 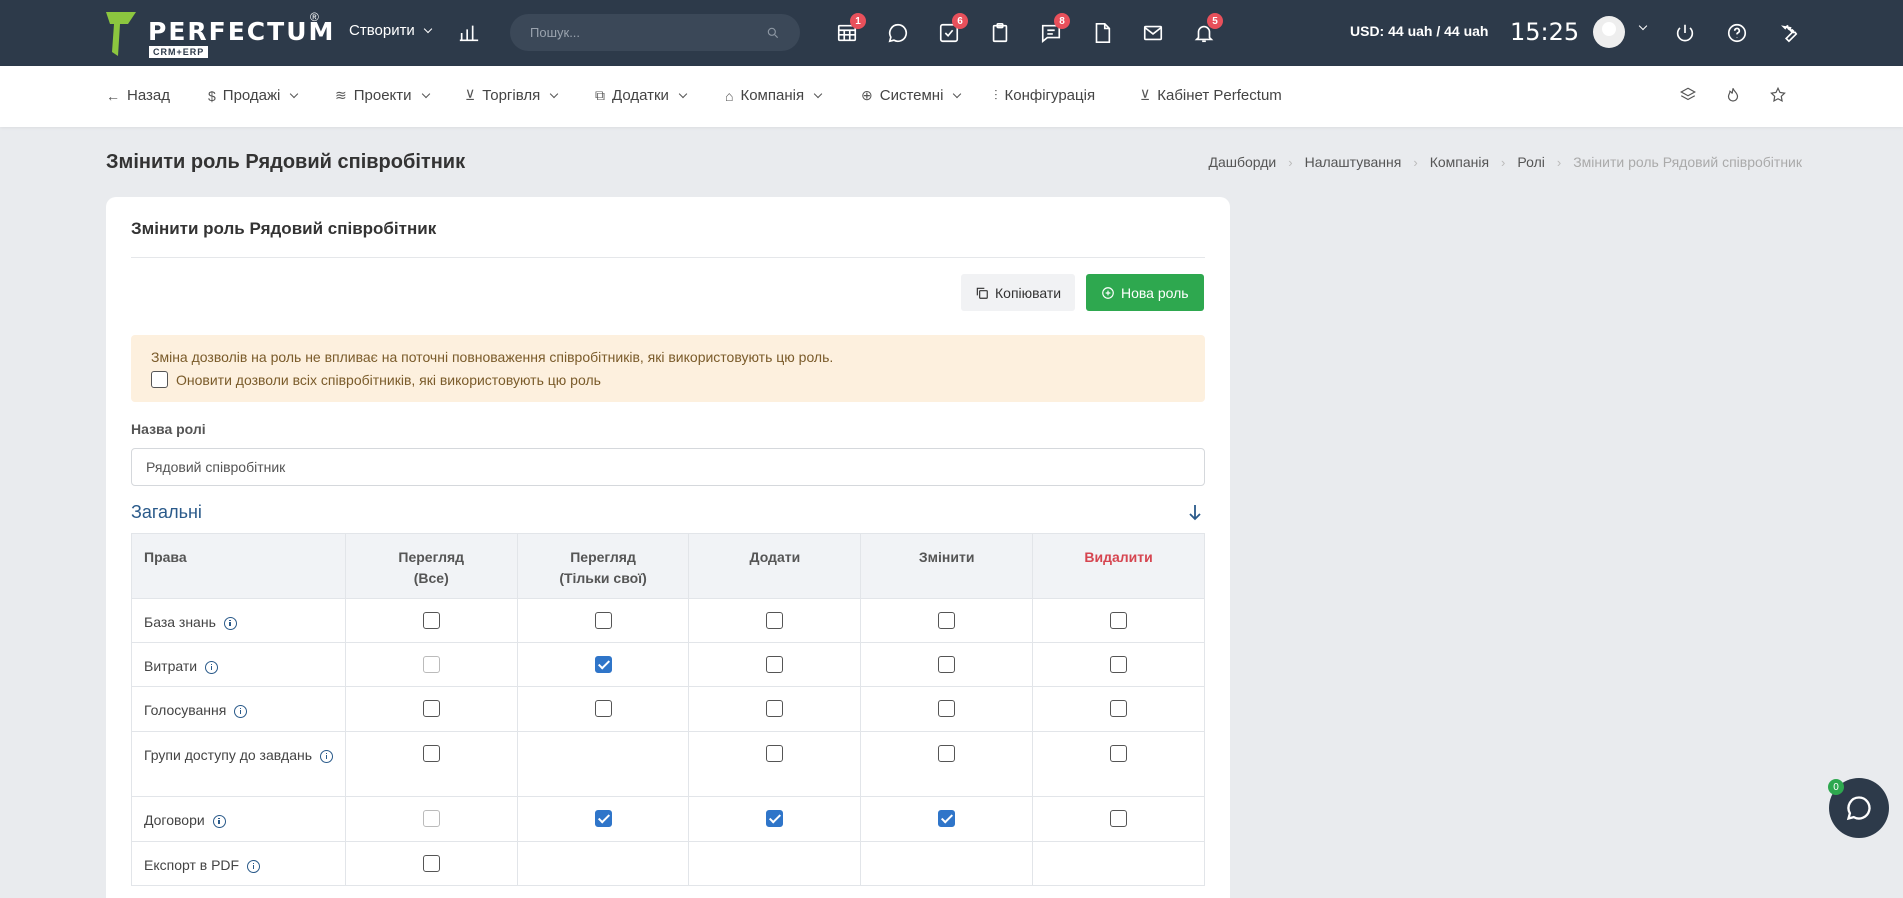 What do you see at coordinates (219, 34) in the screenshot?
I see `logo: PERFECTUM ® CRM+ERP` at bounding box center [219, 34].